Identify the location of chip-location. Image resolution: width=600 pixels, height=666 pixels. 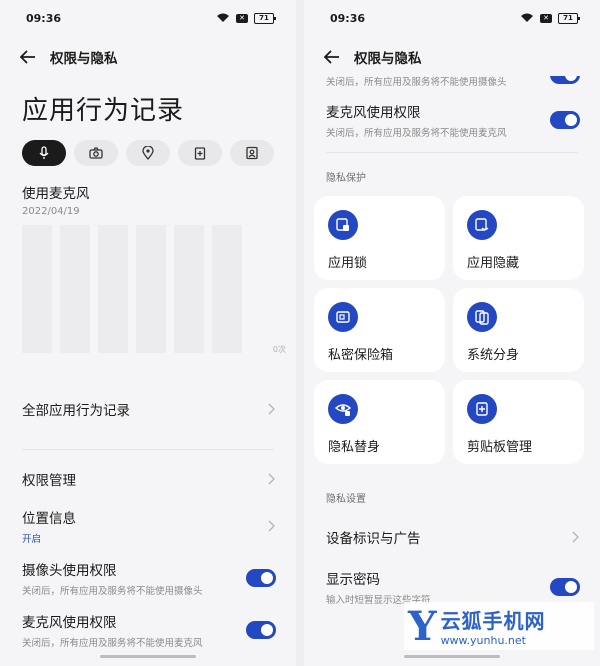
(148, 153).